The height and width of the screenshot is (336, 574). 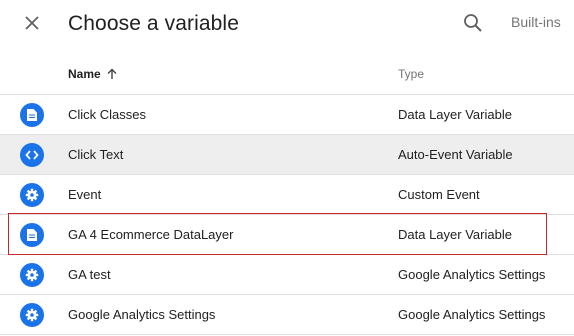 I want to click on variable-name: Click Classes, so click(x=107, y=114).